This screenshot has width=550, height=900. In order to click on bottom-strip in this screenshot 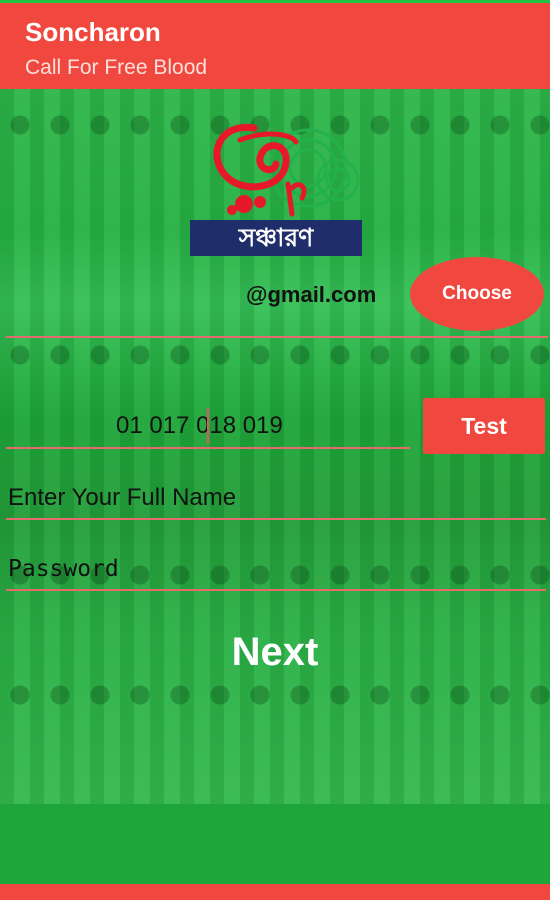, I will do `click(275, 892)`.